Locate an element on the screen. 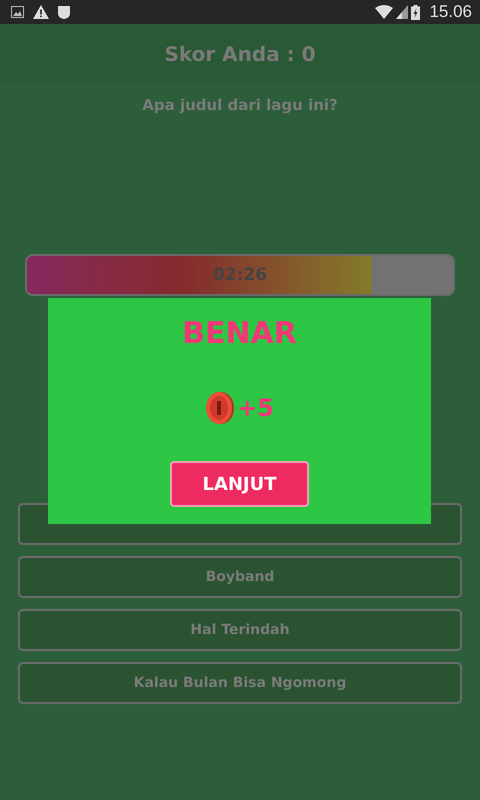 The image size is (480, 800). next-button: LANJUT is located at coordinates (239, 484).